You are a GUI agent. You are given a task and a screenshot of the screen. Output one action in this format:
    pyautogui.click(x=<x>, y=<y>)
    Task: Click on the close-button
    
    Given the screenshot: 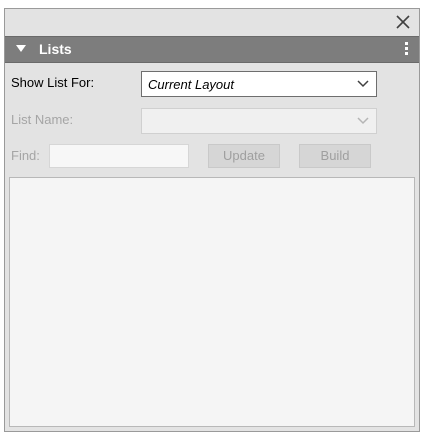 What is the action you would take?
    pyautogui.click(x=403, y=22)
    